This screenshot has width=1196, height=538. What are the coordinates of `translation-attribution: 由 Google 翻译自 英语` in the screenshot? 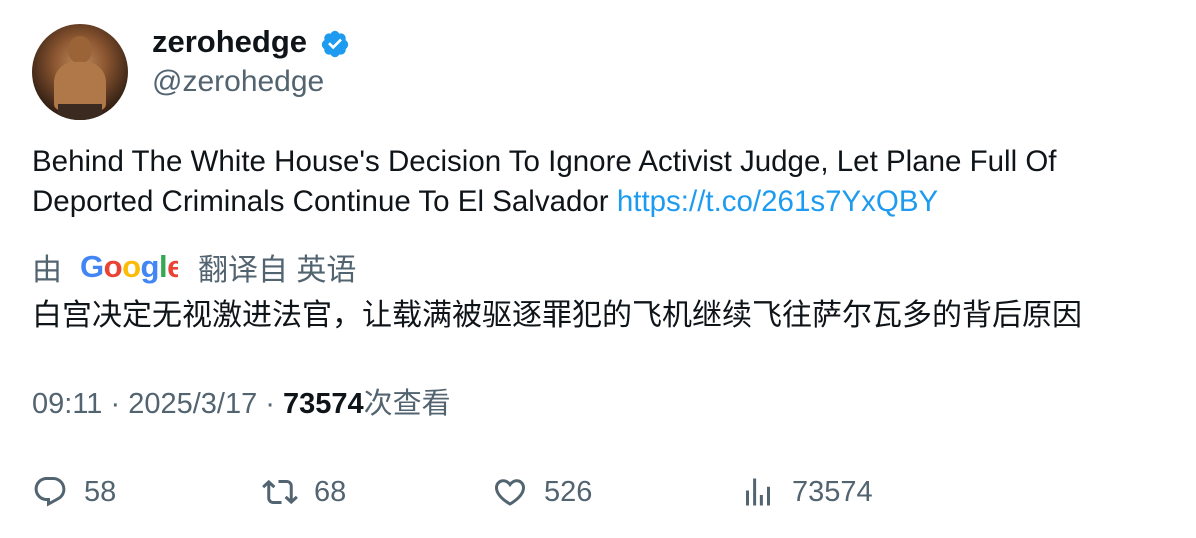 It's located at (194, 267).